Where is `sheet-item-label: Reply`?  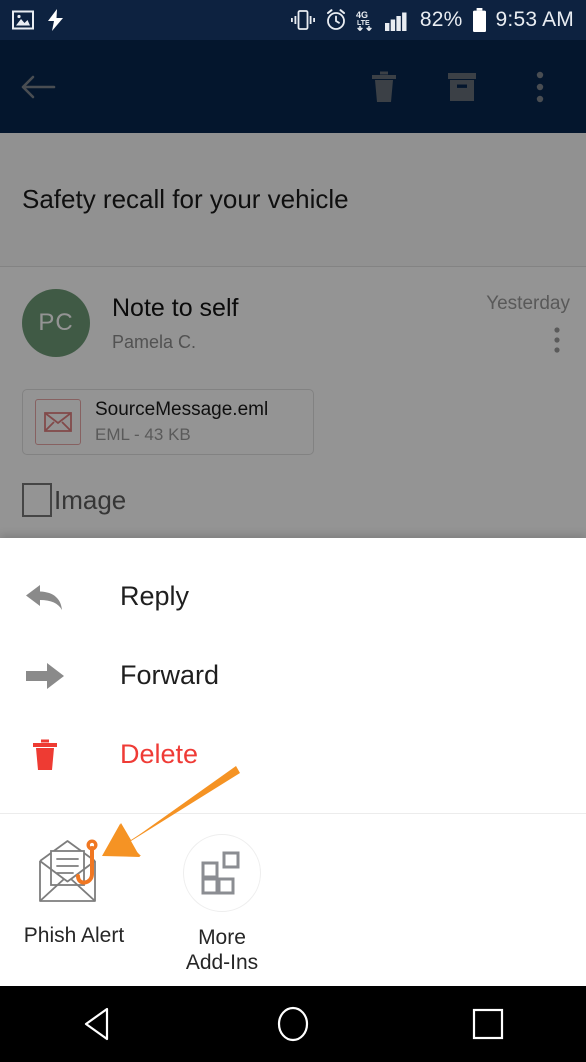
sheet-item-label: Reply is located at coordinates (155, 596).